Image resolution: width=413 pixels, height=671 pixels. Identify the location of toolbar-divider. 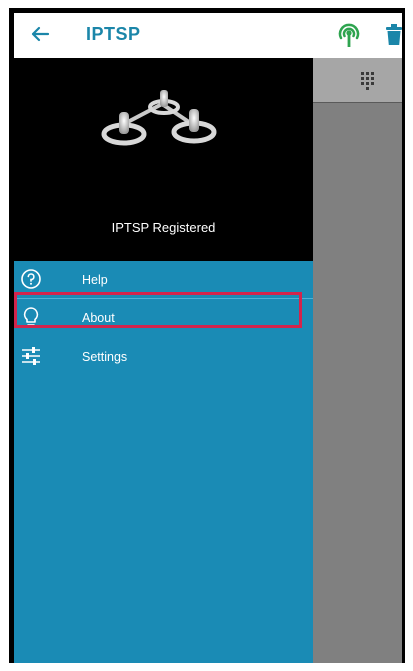
(357, 102).